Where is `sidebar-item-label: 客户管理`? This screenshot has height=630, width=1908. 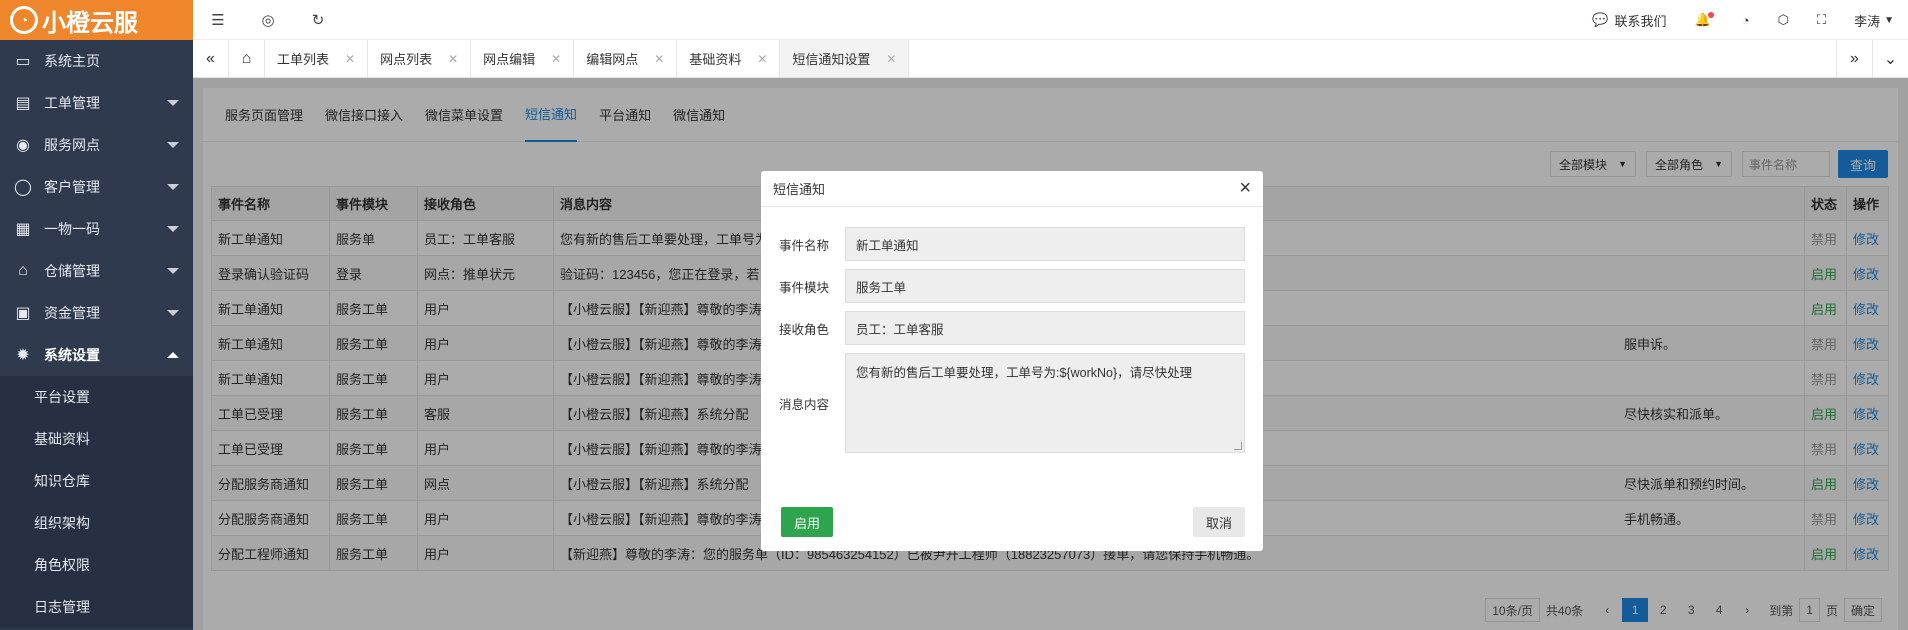
sidebar-item-label: 客户管理 is located at coordinates (72, 187).